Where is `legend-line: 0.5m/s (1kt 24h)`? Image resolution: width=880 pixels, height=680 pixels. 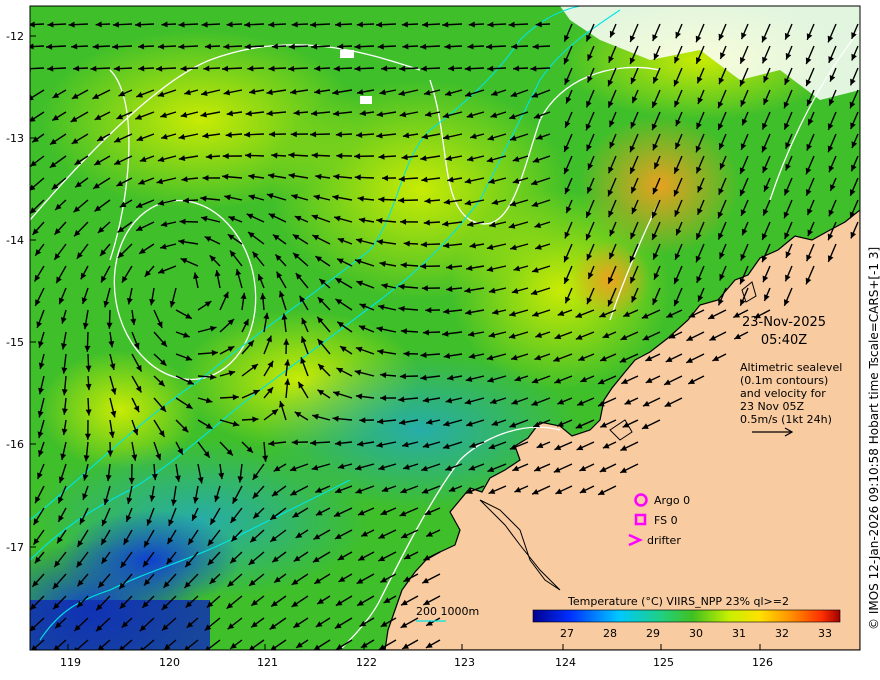 legend-line: 0.5m/s (1kt 24h) is located at coordinates (786, 419).